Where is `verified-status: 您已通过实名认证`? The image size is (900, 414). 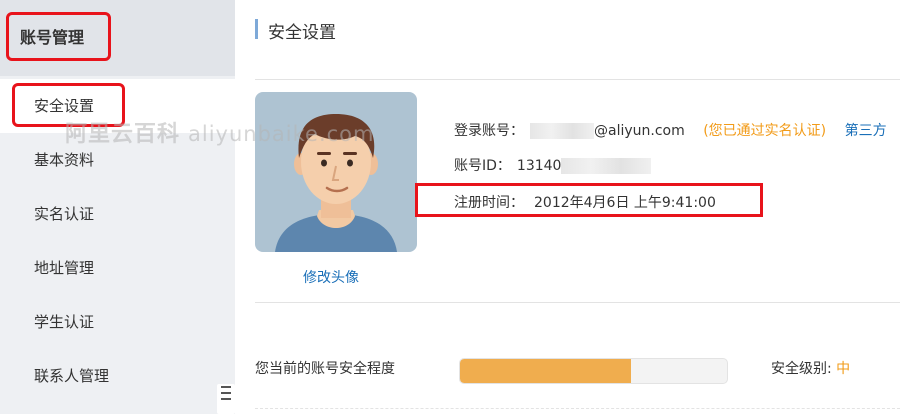
verified-status: 您已通过实名认证 is located at coordinates (764, 131).